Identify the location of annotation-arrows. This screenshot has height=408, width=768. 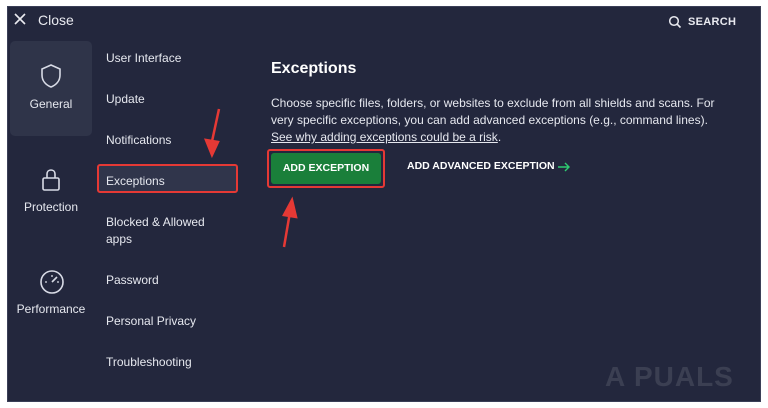
(251, 178).